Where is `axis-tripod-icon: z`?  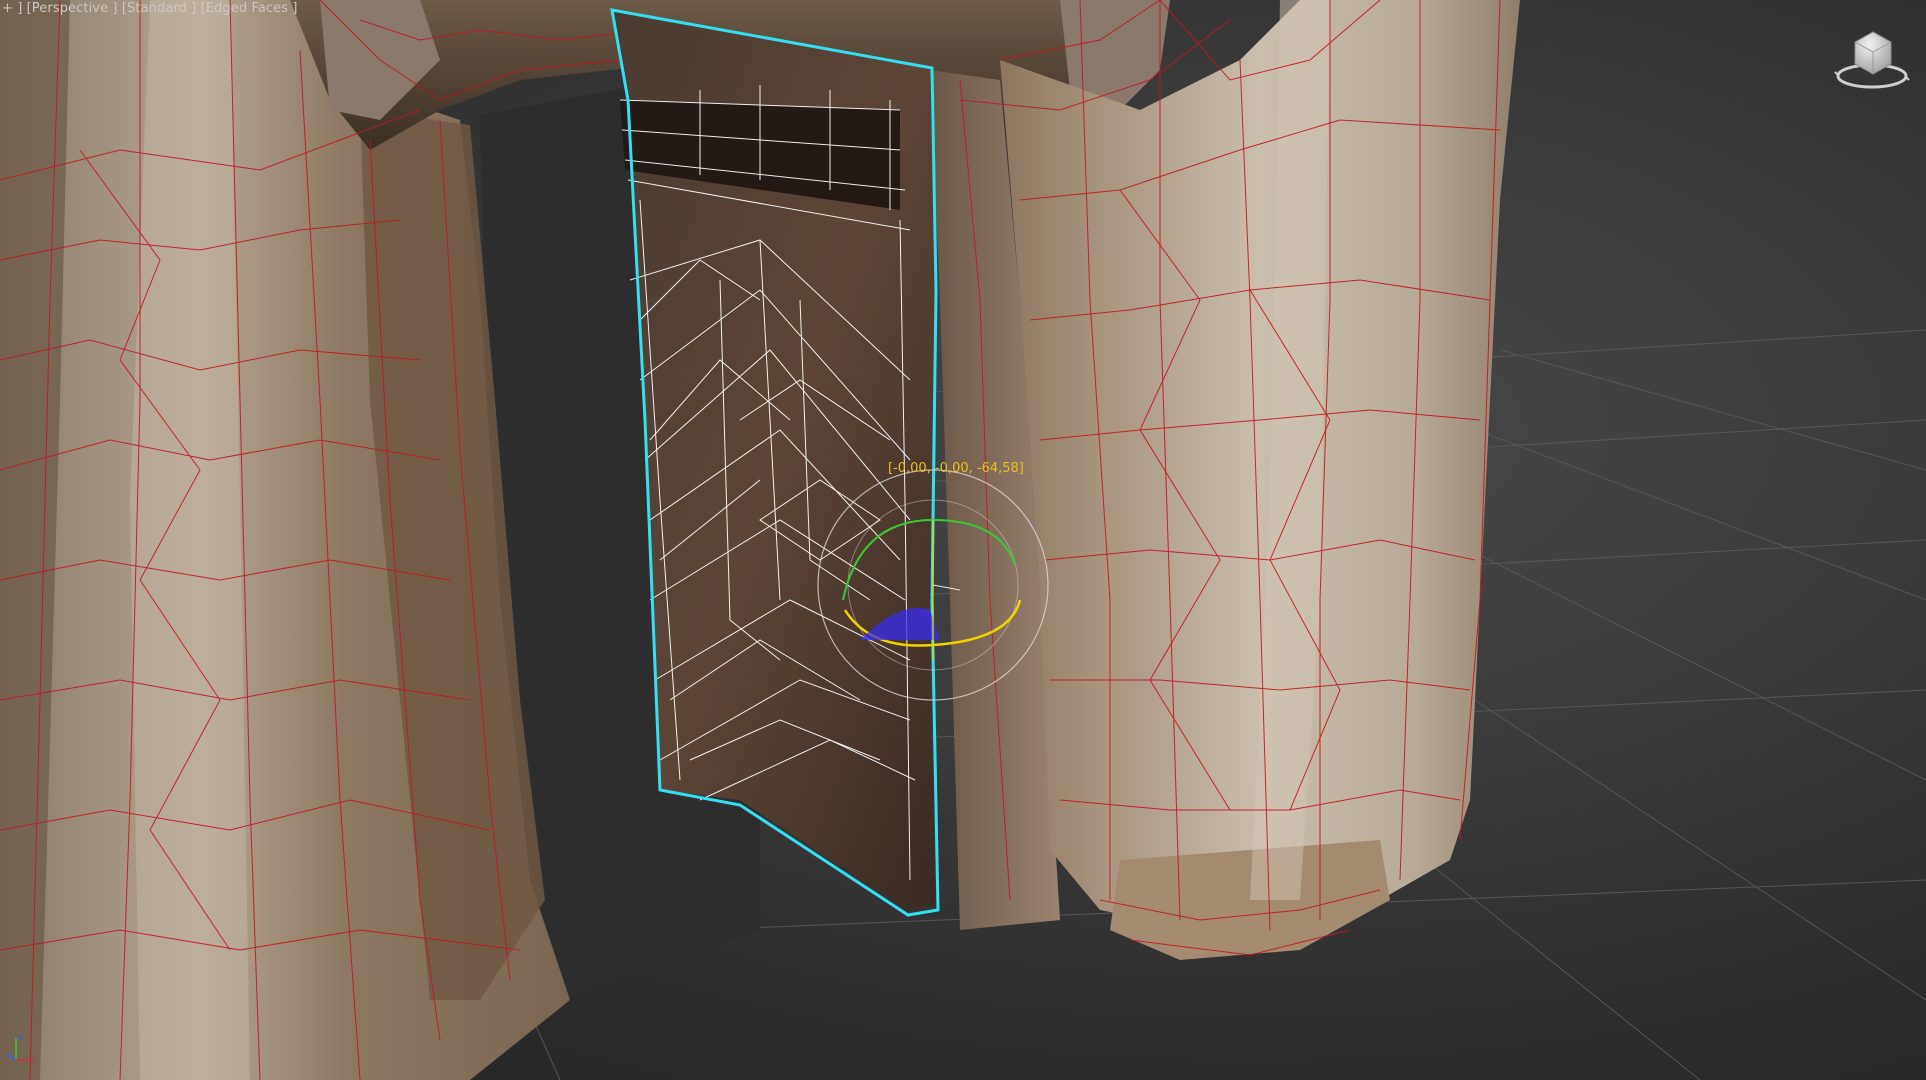
axis-tripod-icon: z is located at coordinates (19, 1047).